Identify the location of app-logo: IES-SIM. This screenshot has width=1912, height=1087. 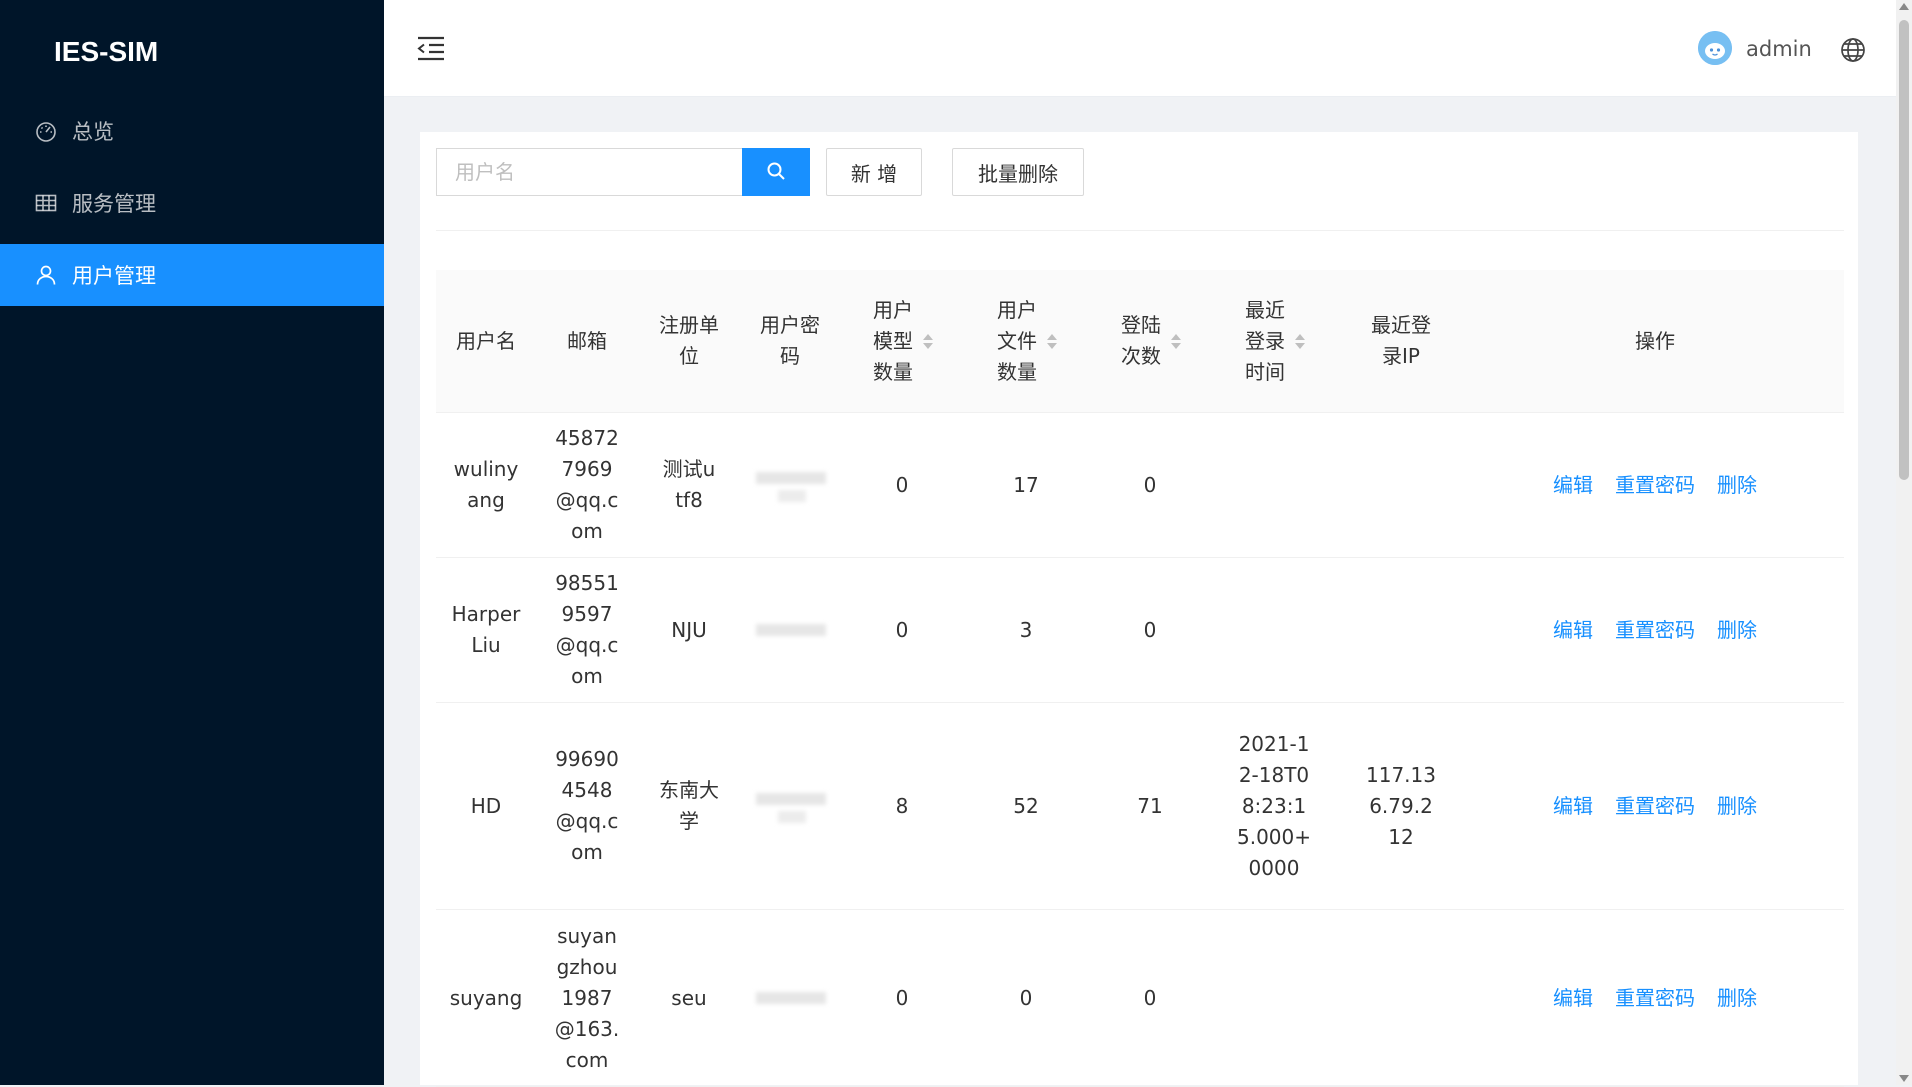
(106, 51).